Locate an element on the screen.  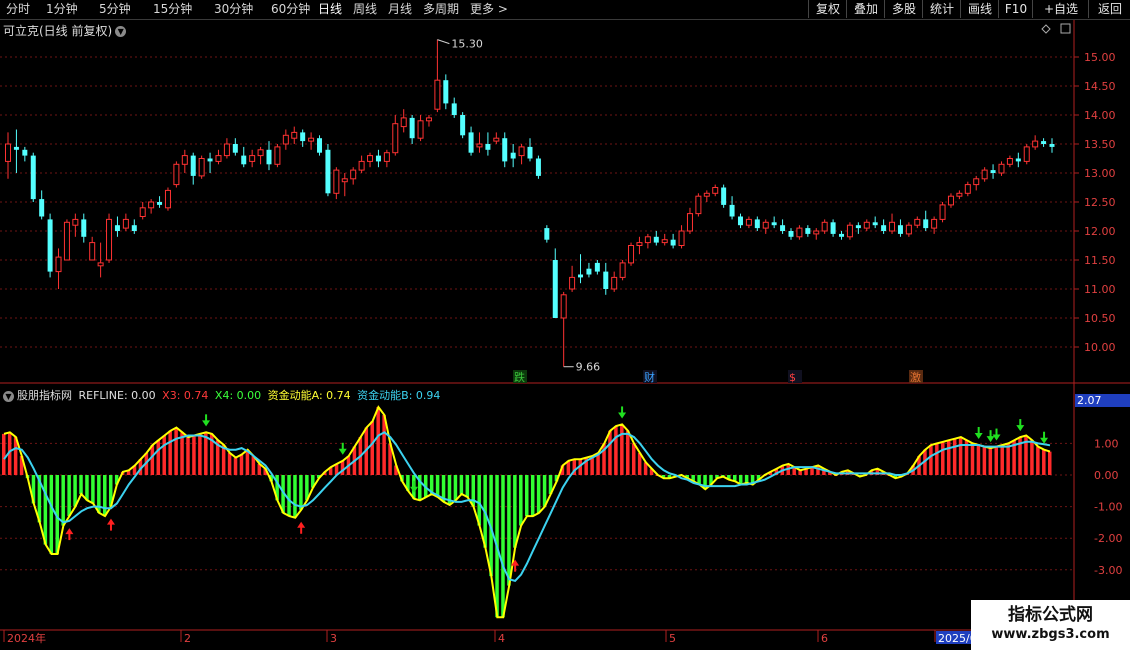
tab-15min: 15分钟 is located at coordinates (172, 9).